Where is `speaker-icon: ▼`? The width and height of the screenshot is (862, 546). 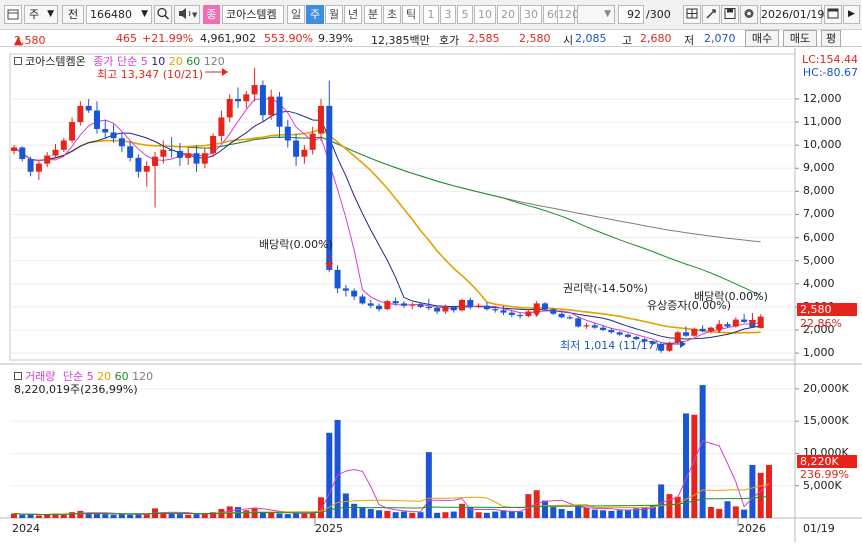
speaker-icon: ▼ is located at coordinates (187, 14).